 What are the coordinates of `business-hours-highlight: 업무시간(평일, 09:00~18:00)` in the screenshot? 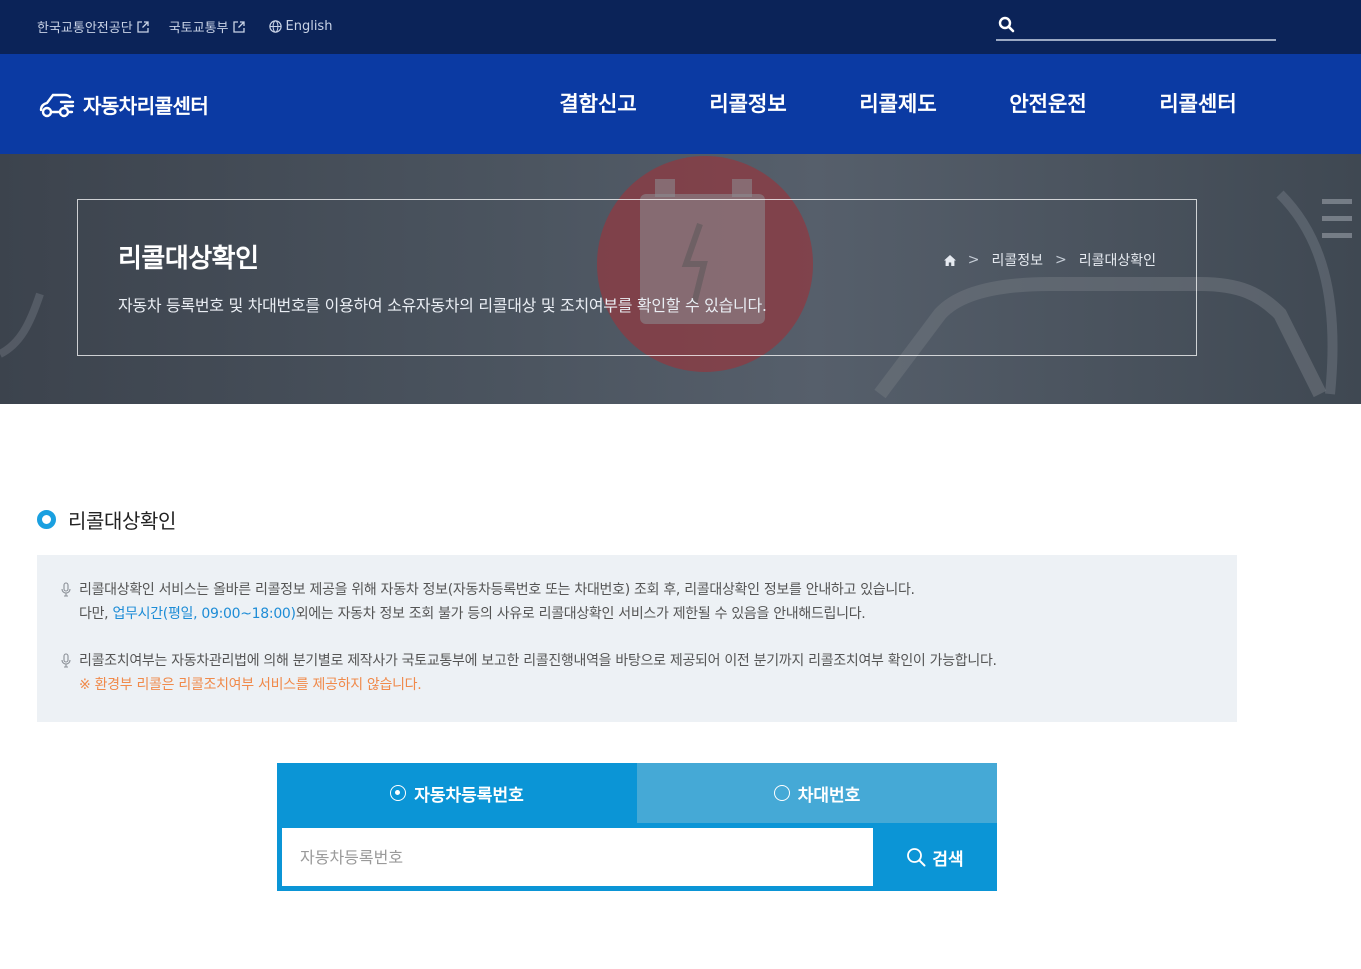 It's located at (204, 614).